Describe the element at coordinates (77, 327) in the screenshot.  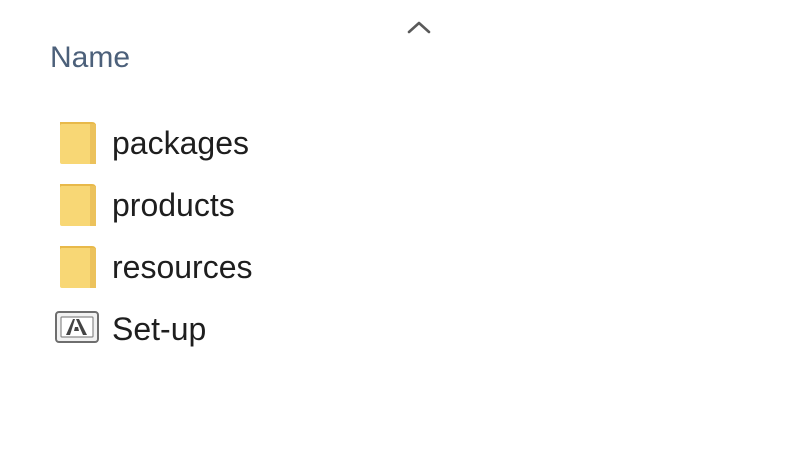
I see `adobe-setup-app-icon` at that location.